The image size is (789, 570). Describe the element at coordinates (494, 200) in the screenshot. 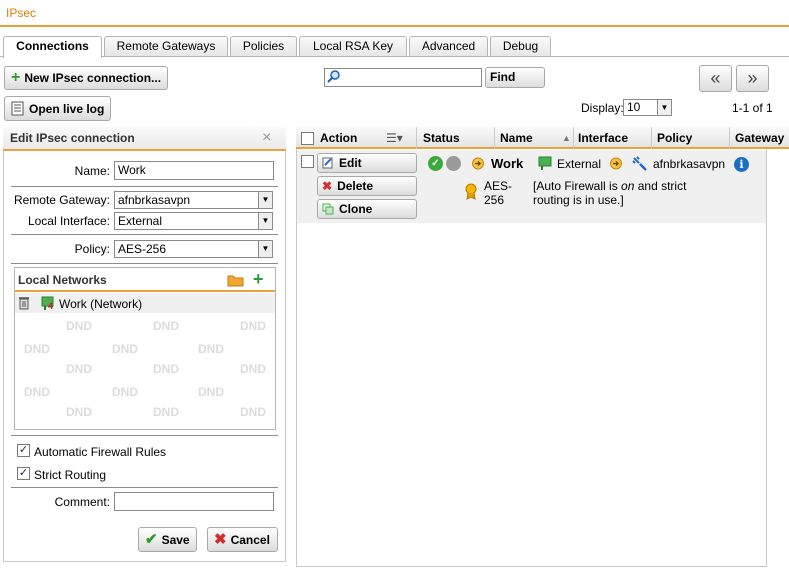

I see `policy-line-2: 256` at that location.